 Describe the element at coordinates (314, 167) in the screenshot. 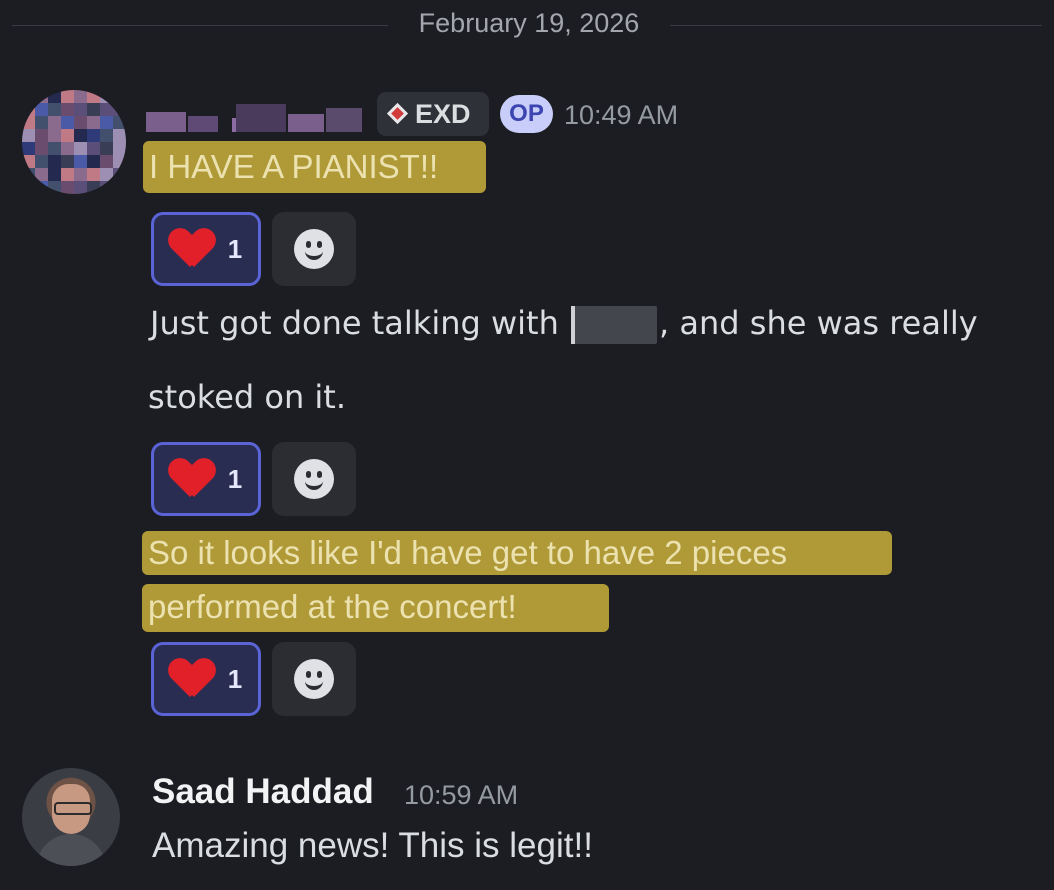

I see `message-text-highlighted: I HAVE A PIANIST!!` at that location.